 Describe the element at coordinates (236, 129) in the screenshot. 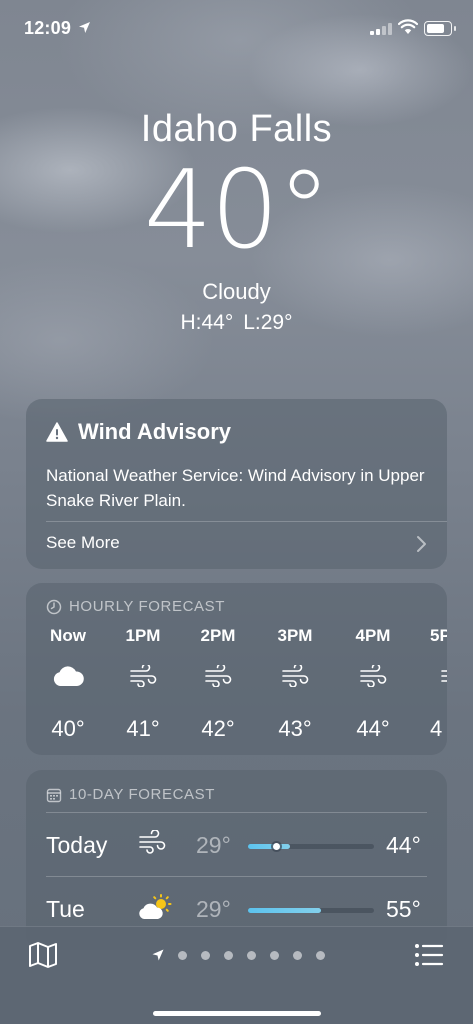

I see `city-name: Idaho Falls` at that location.